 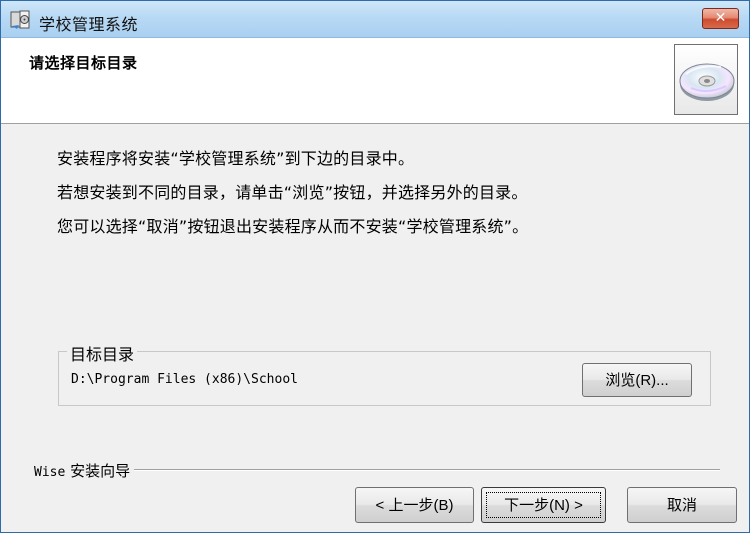 I want to click on title-bar: 学校管理系统 ✕, so click(x=375, y=19).